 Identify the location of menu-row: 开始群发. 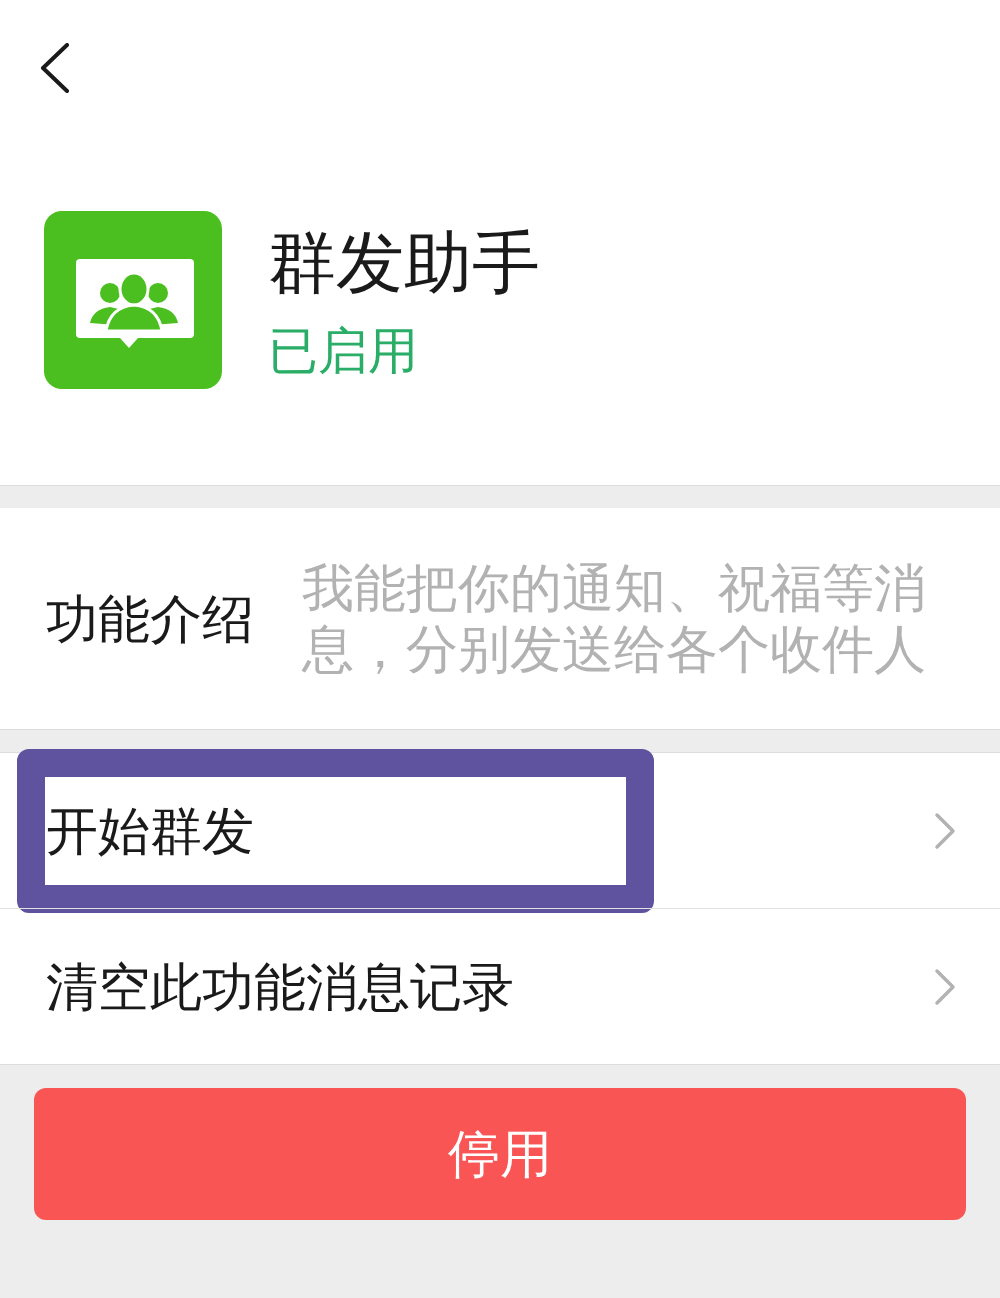
(500, 830).